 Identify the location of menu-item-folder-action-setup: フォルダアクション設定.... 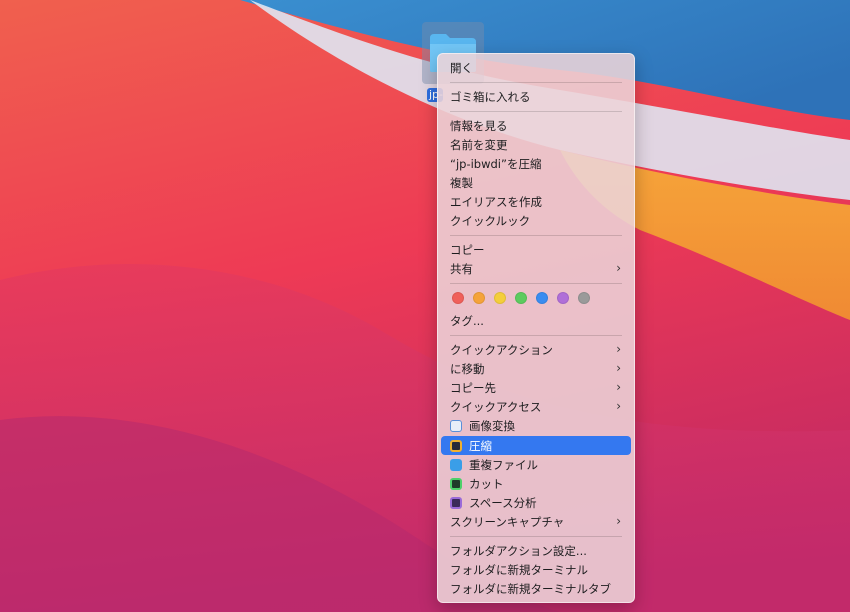
(536, 550).